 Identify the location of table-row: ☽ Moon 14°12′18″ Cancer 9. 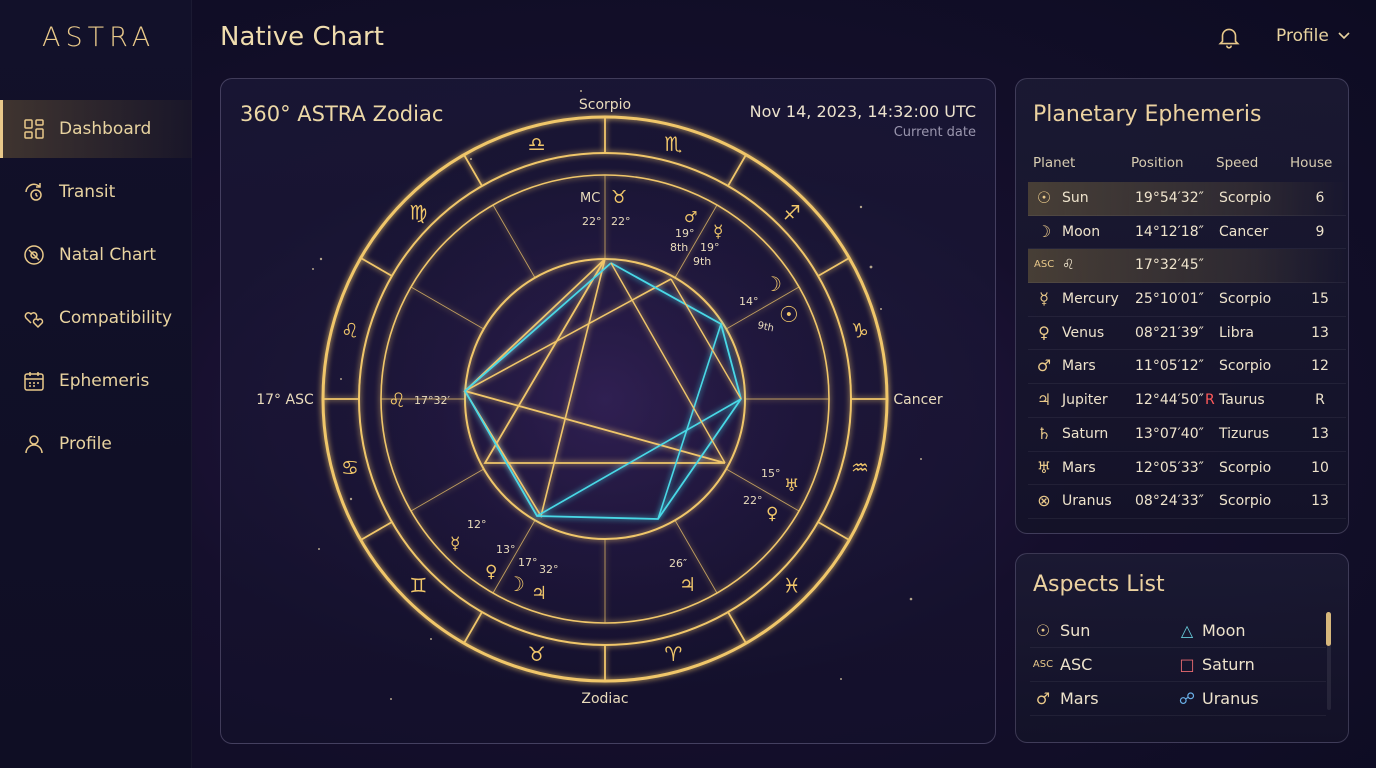
(1187, 233).